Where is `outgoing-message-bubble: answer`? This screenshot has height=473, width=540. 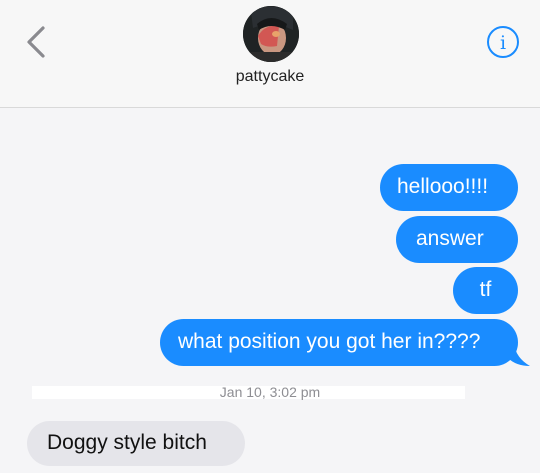 outgoing-message-bubble: answer is located at coordinates (457, 239).